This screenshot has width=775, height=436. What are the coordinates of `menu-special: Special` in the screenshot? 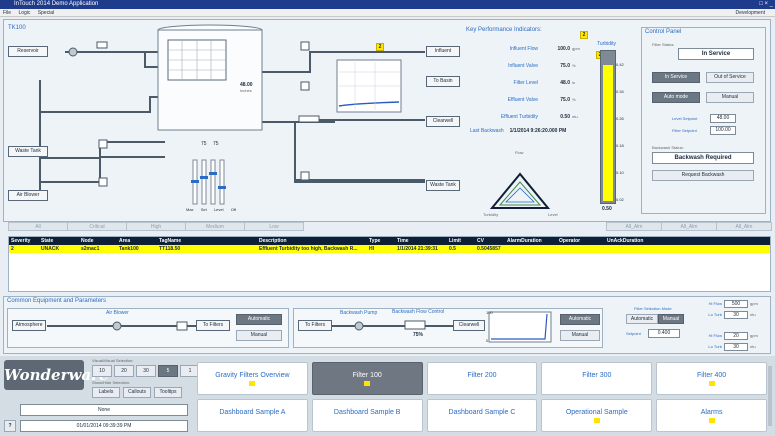 It's located at (46, 13).